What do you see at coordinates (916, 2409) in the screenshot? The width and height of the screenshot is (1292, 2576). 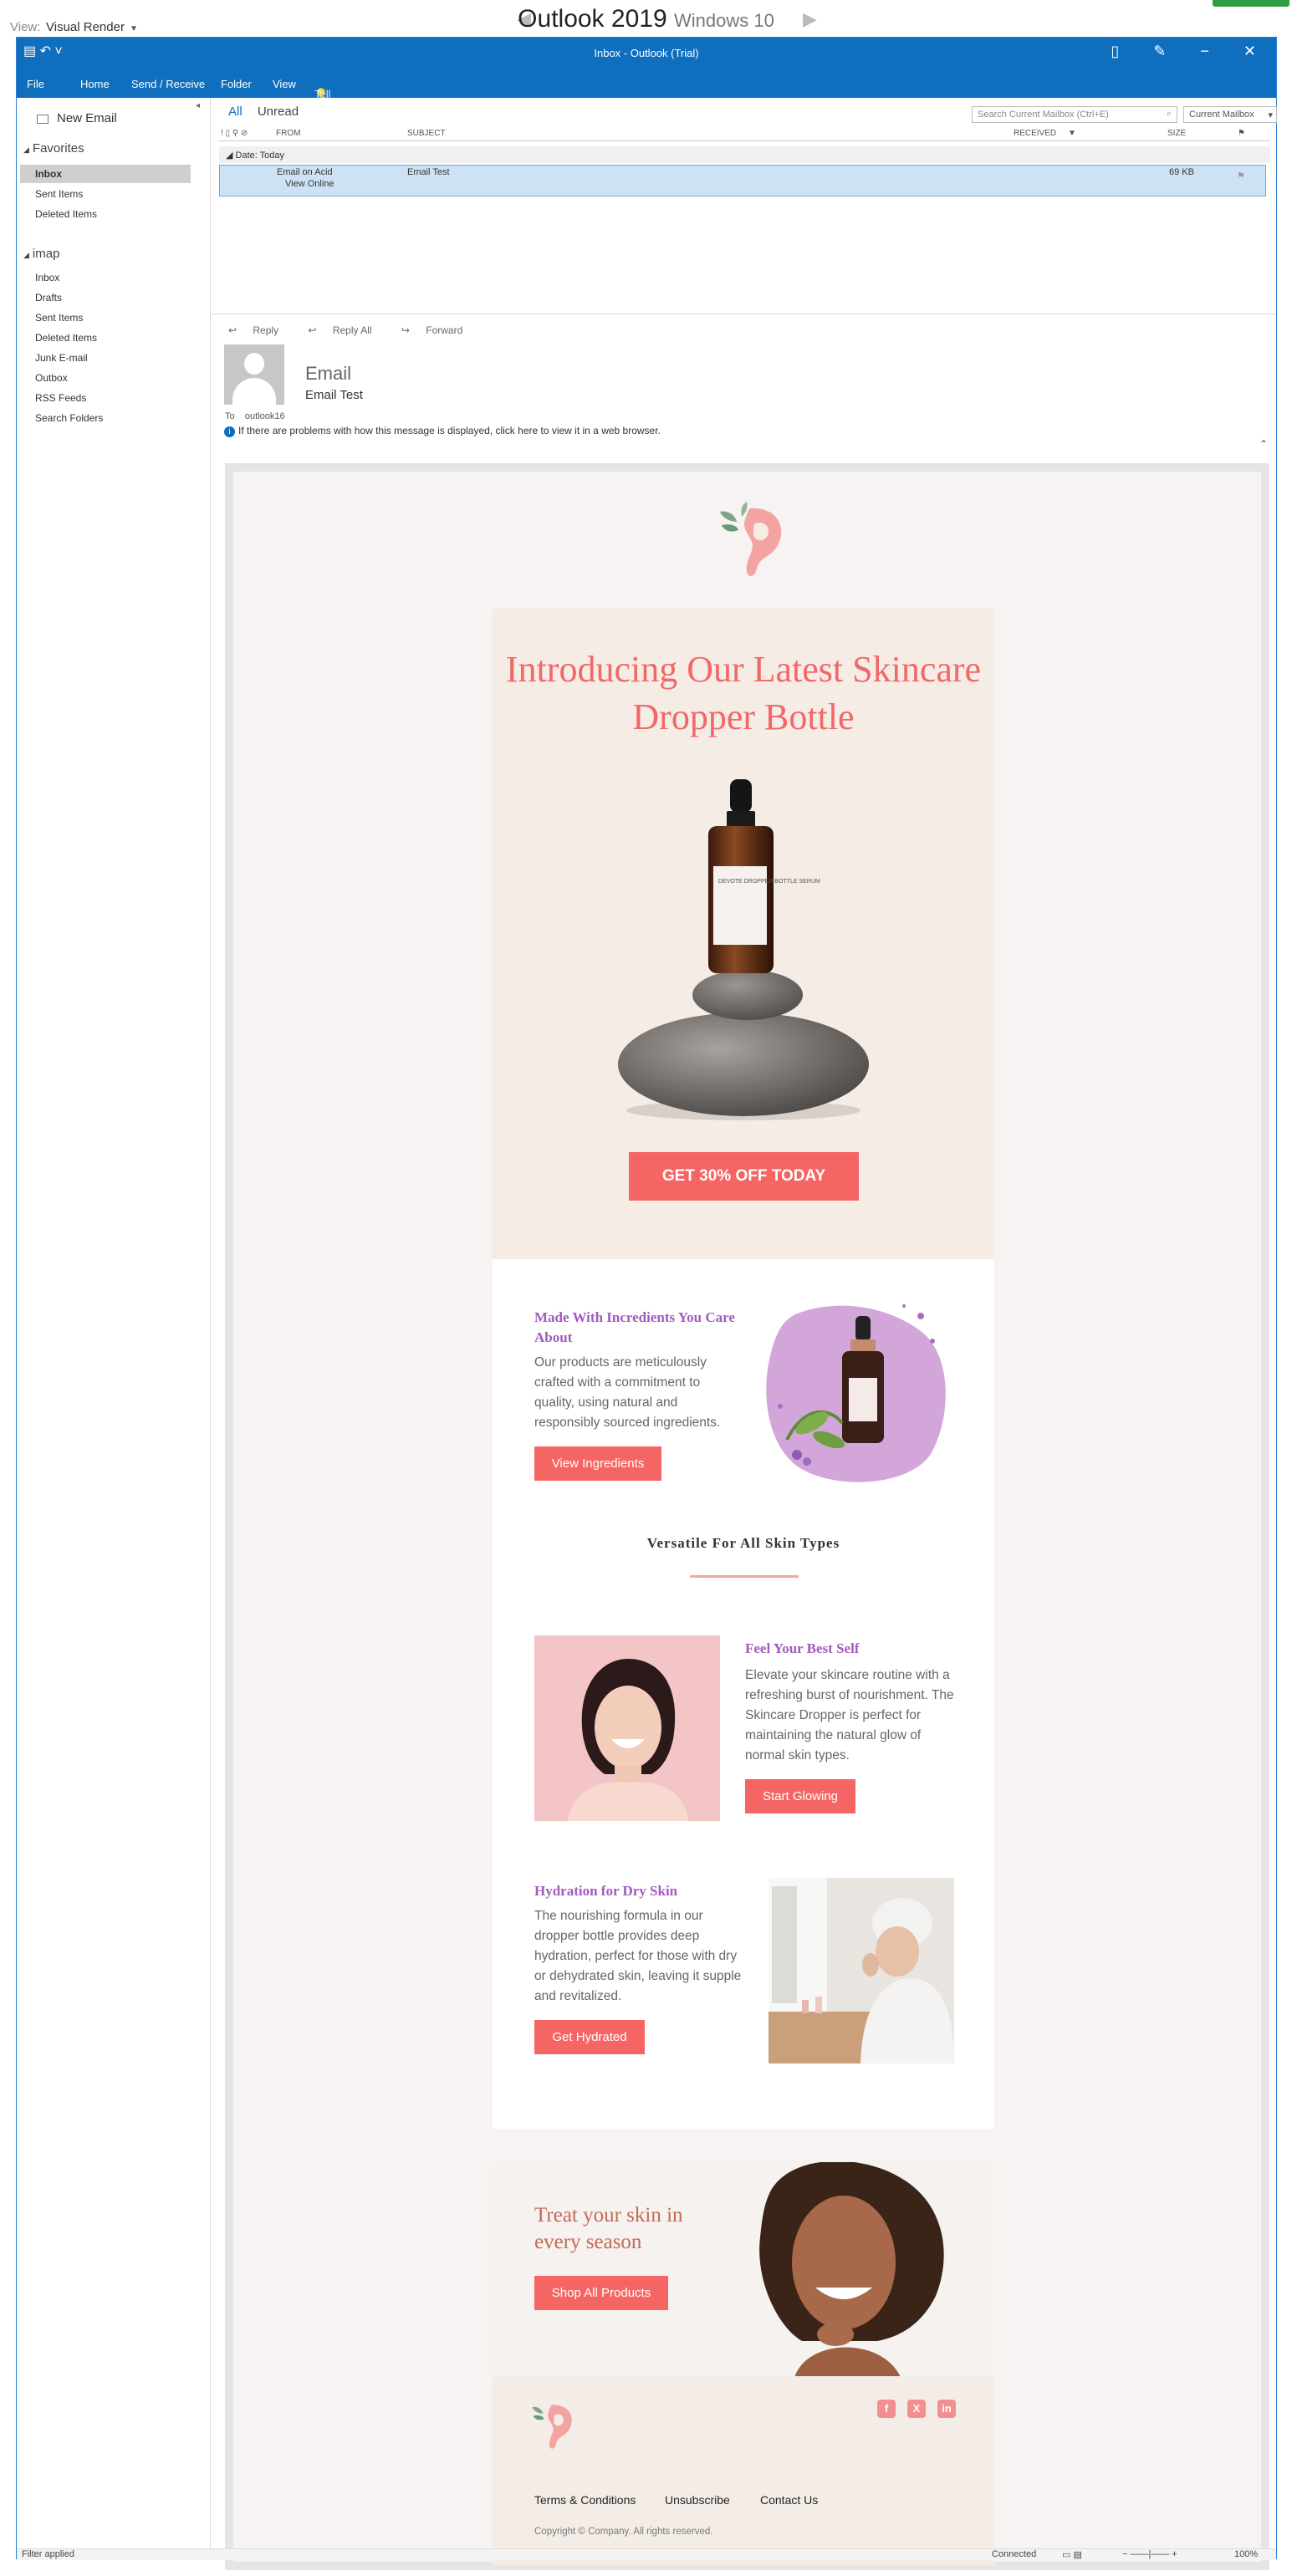 I see `x-icon: X` at bounding box center [916, 2409].